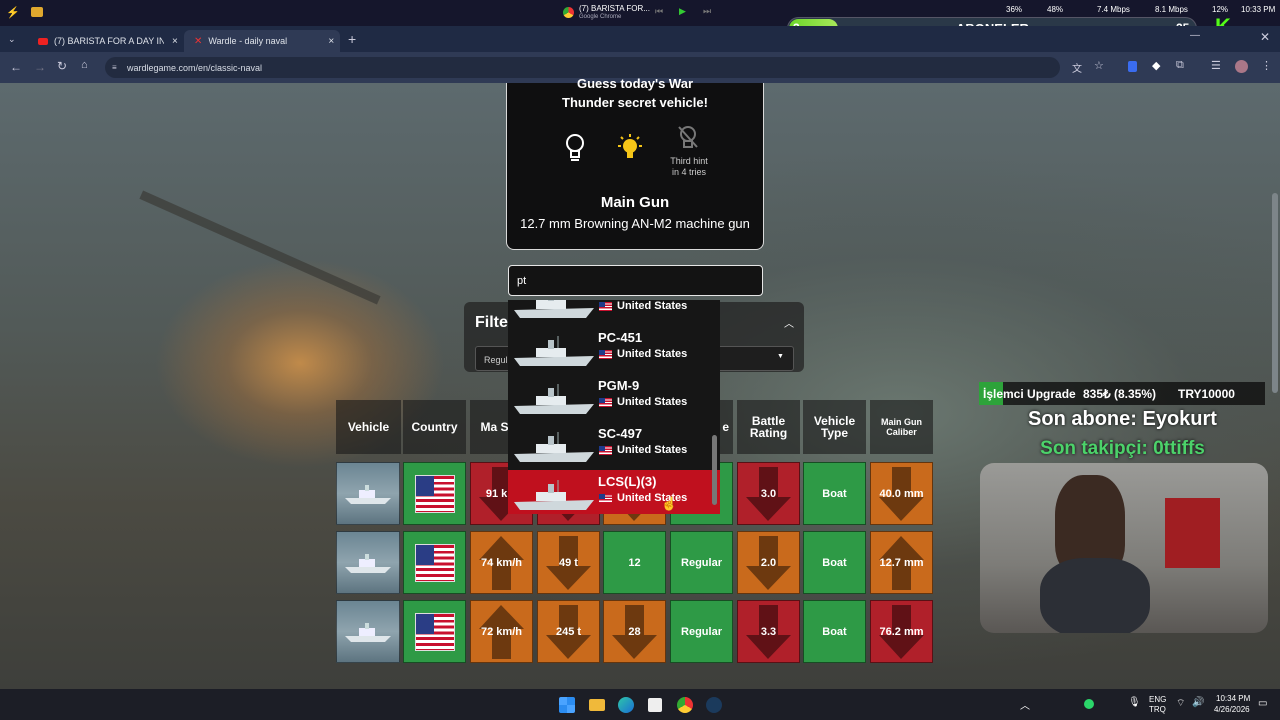  I want to click on reading-list-icon: ☰, so click(1216, 65).